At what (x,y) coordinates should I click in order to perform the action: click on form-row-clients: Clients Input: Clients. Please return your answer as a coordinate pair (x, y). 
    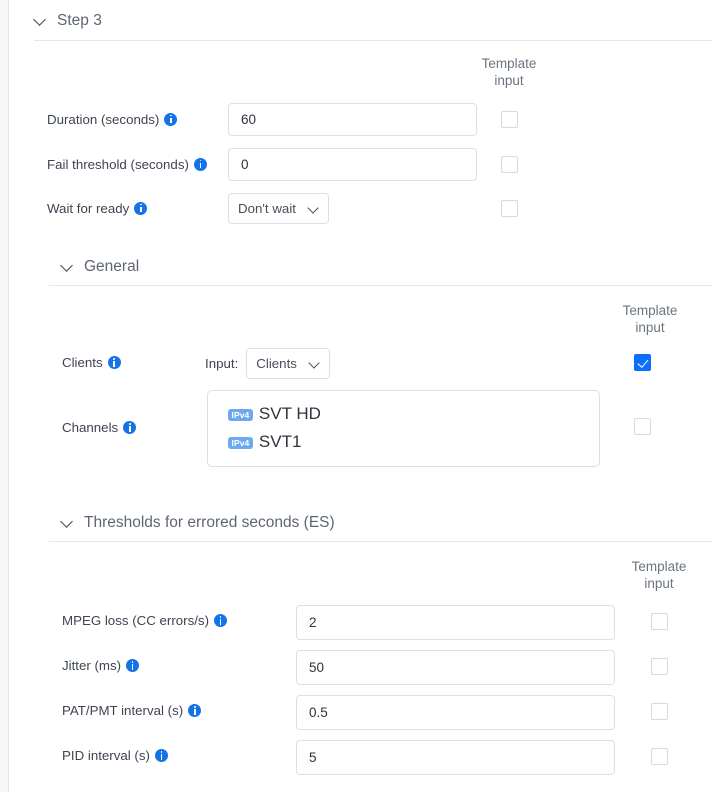
    Looking at the image, I should click on (360, 364).